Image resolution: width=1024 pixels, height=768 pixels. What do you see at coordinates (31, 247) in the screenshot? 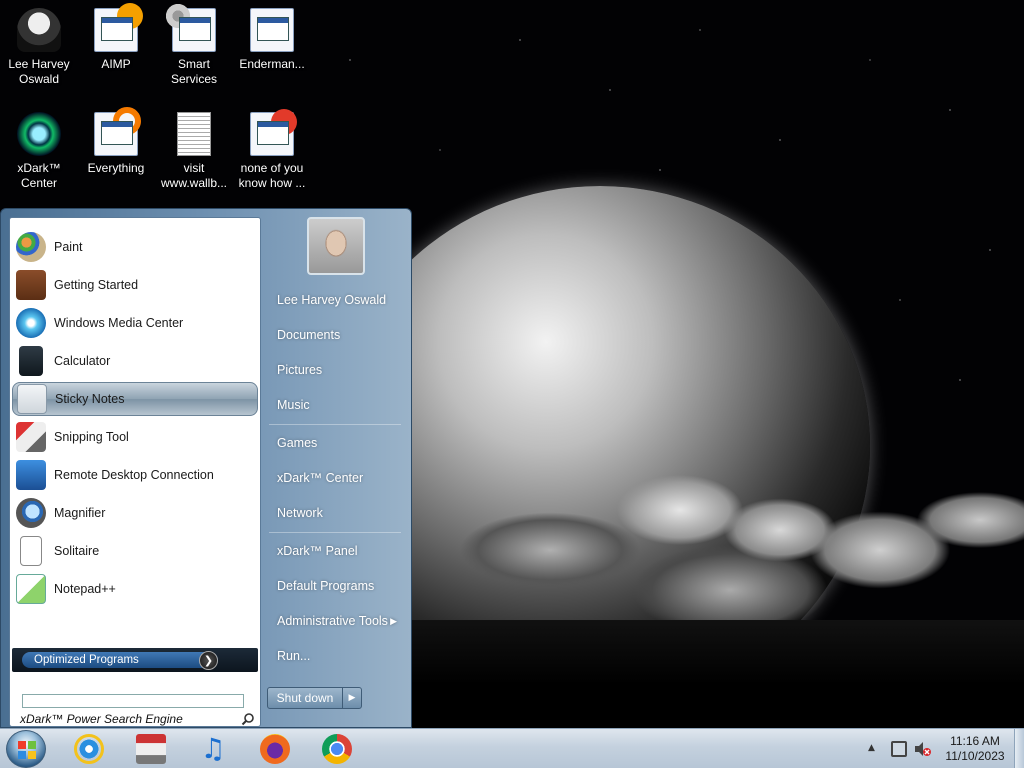
I see `paint-icon` at bounding box center [31, 247].